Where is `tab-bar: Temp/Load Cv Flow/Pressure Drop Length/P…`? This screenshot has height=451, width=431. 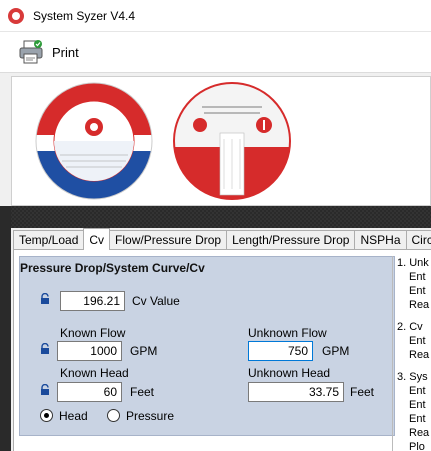
tab-bar: Temp/Load Cv Flow/Pressure Drop Length/P… is located at coordinates (222, 239).